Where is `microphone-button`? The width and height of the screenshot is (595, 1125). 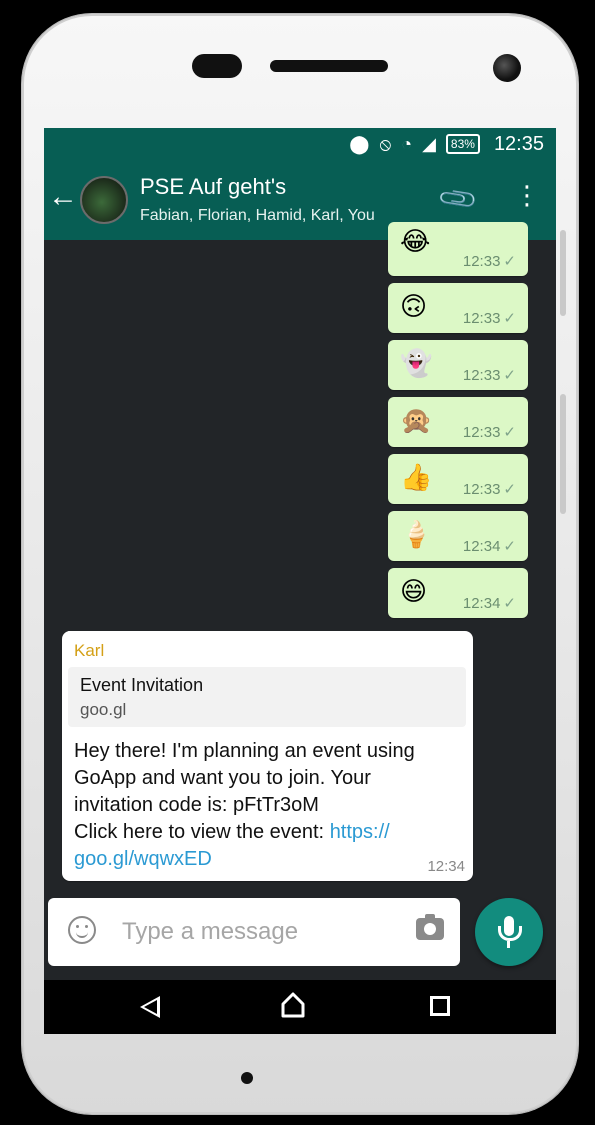
microphone-button is located at coordinates (509, 932).